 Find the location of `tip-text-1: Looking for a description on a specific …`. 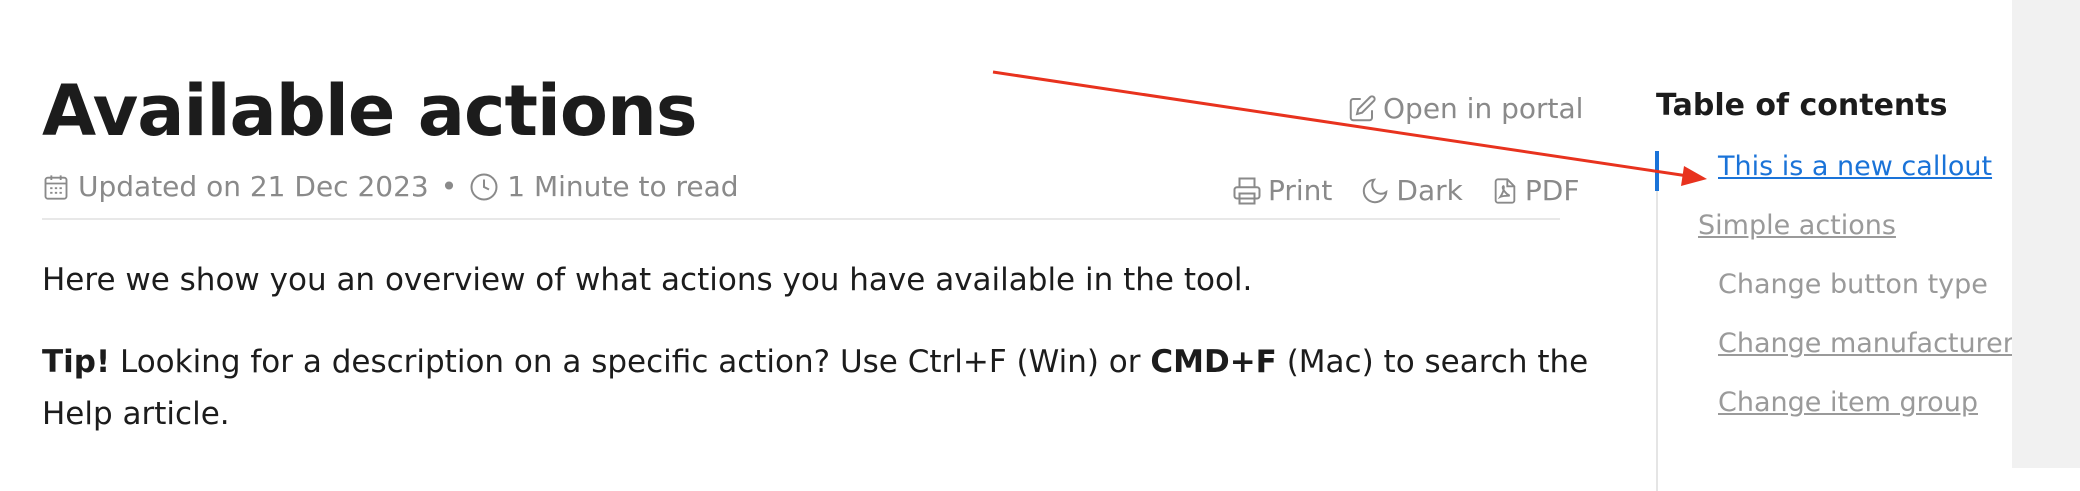

tip-text-1: Looking for a description on a specific … is located at coordinates (630, 362).